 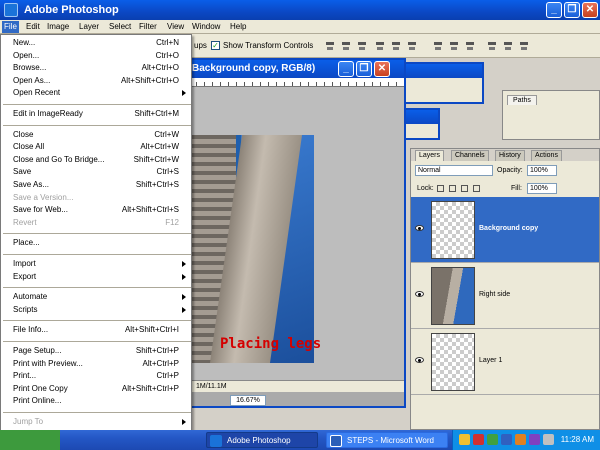 I want to click on doc-close-button: ✕, so click(x=382, y=69).